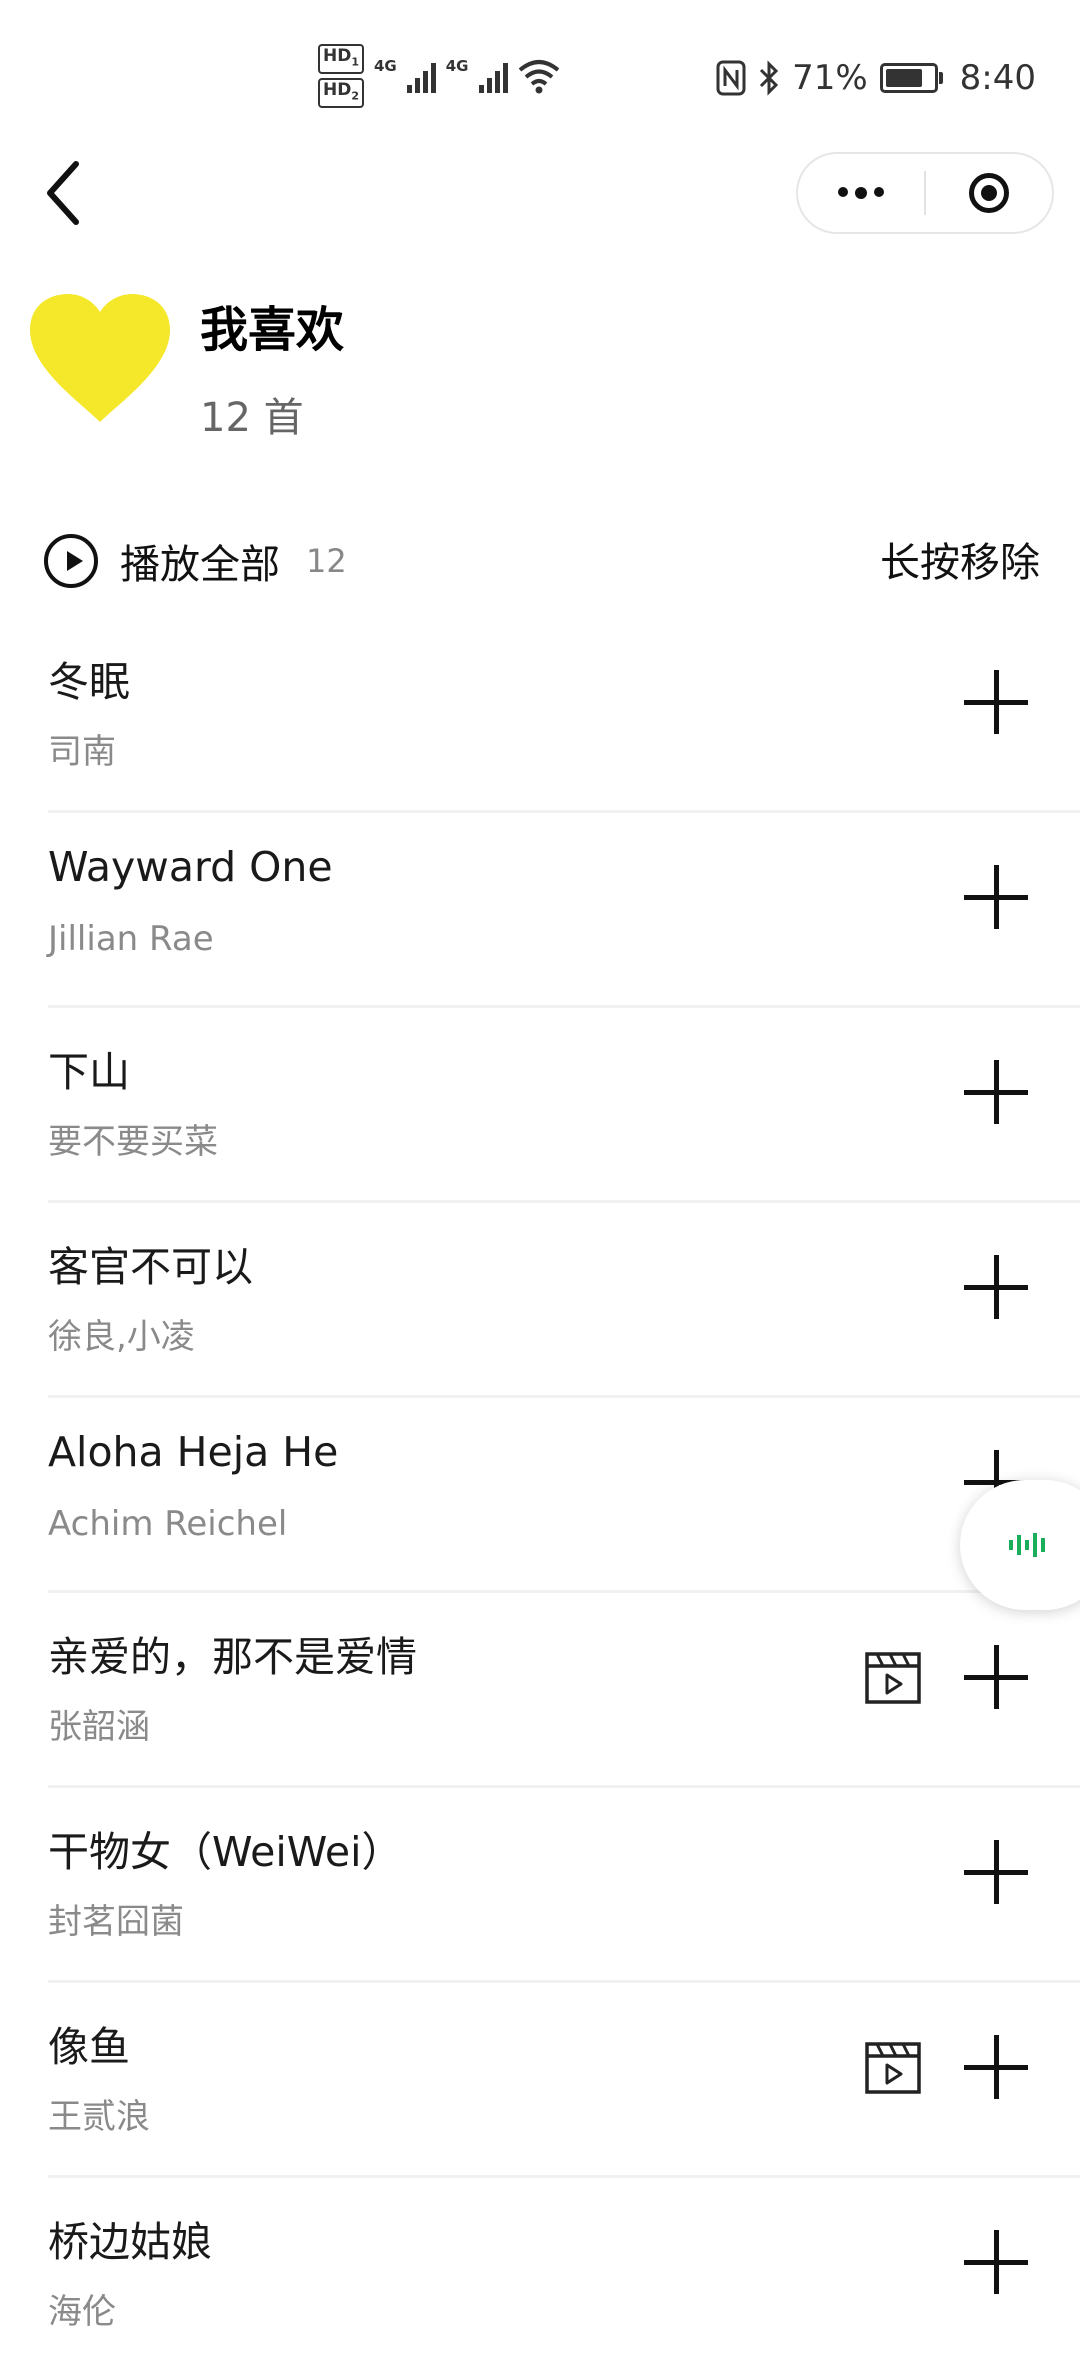  Describe the element at coordinates (925, 193) in the screenshot. I see `miniprogram-capsule` at that location.